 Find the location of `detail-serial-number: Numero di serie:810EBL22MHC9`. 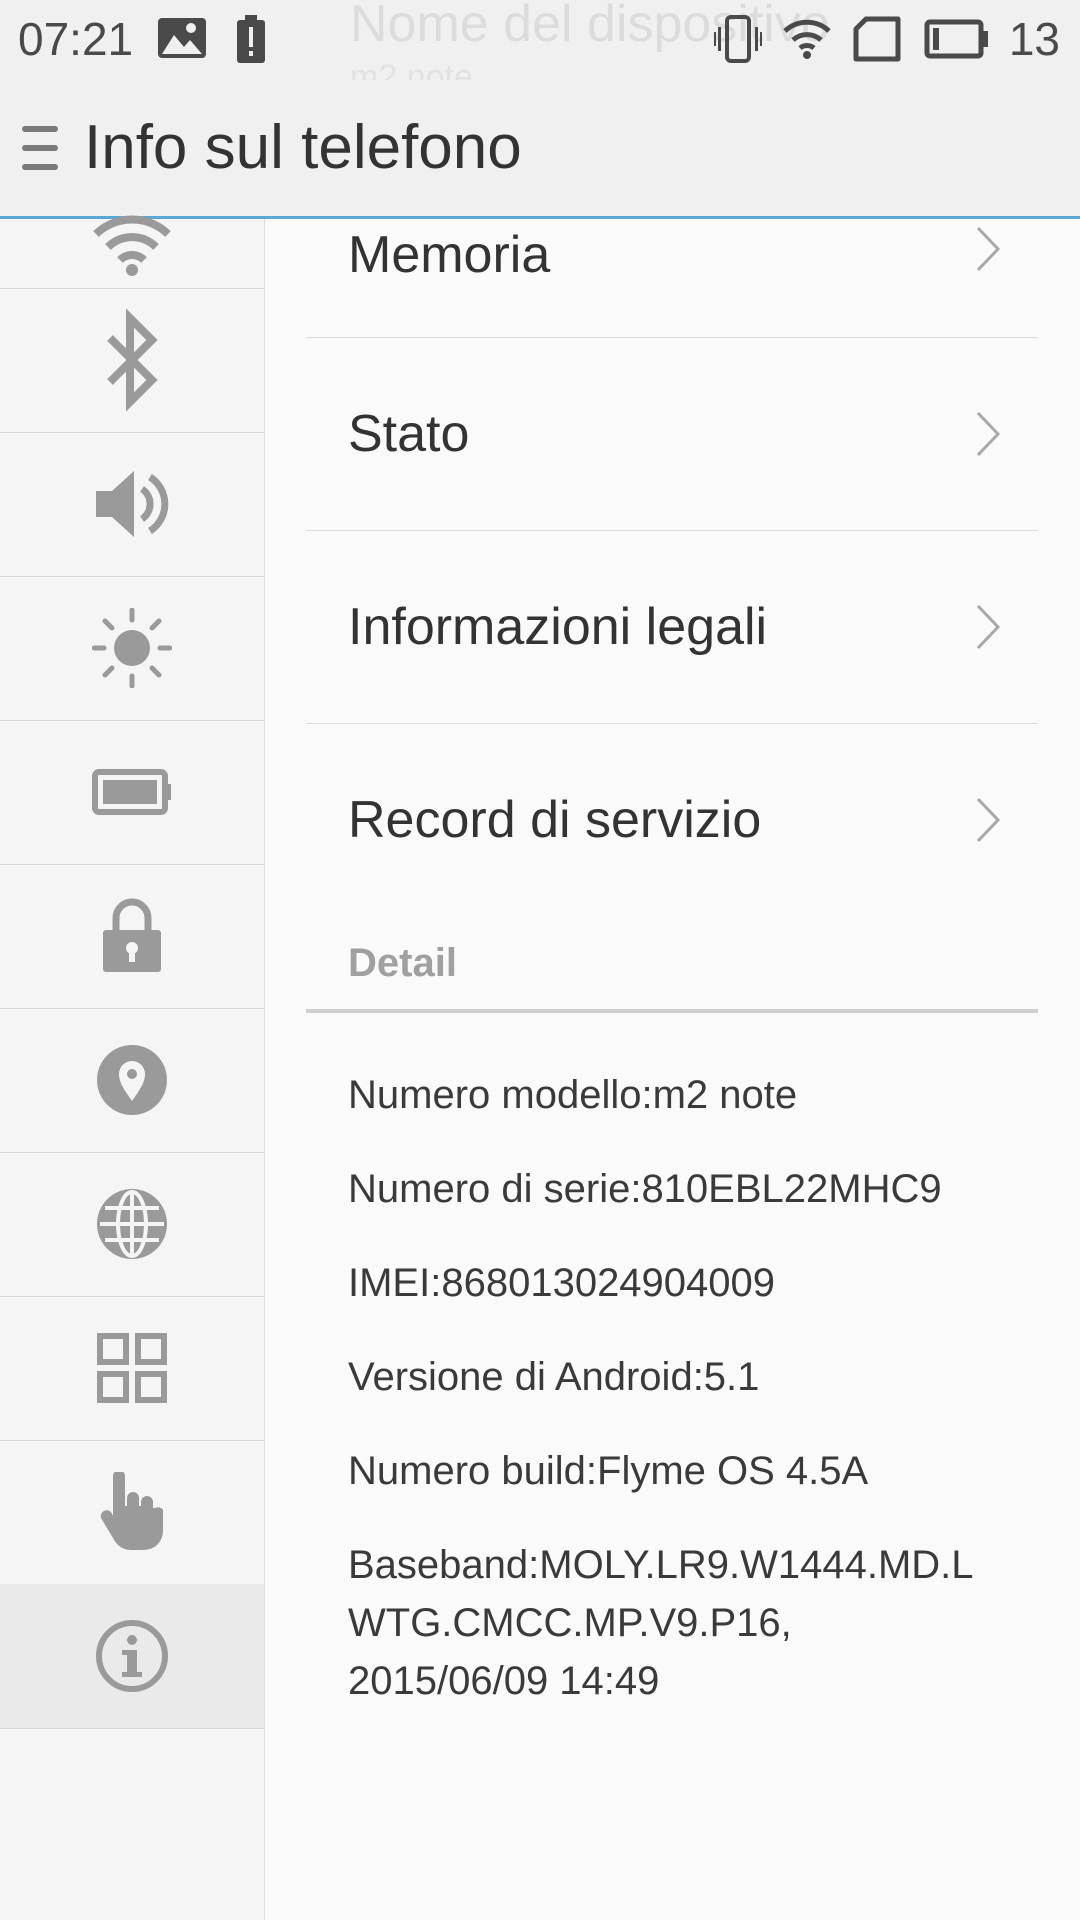

detail-serial-number: Numero di serie:810EBL22MHC9 is located at coordinates (645, 1189).